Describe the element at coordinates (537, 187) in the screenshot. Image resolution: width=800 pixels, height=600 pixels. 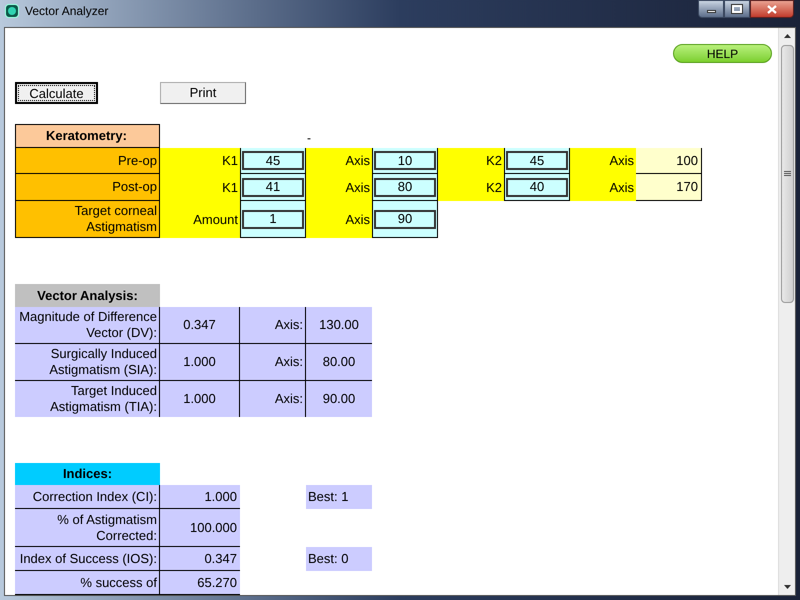
I see `input-field: 40` at that location.